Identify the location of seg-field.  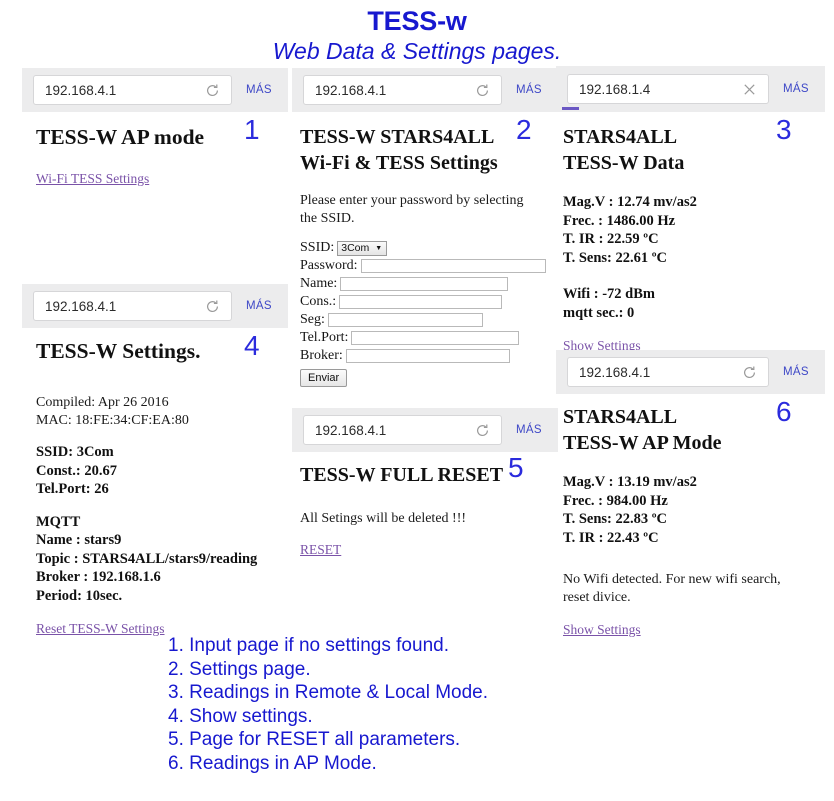
(405, 320).